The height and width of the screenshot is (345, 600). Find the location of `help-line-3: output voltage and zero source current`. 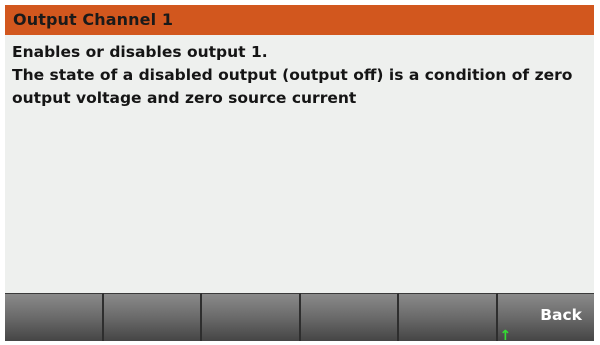

help-line-3: output voltage and zero source current is located at coordinates (184, 98).